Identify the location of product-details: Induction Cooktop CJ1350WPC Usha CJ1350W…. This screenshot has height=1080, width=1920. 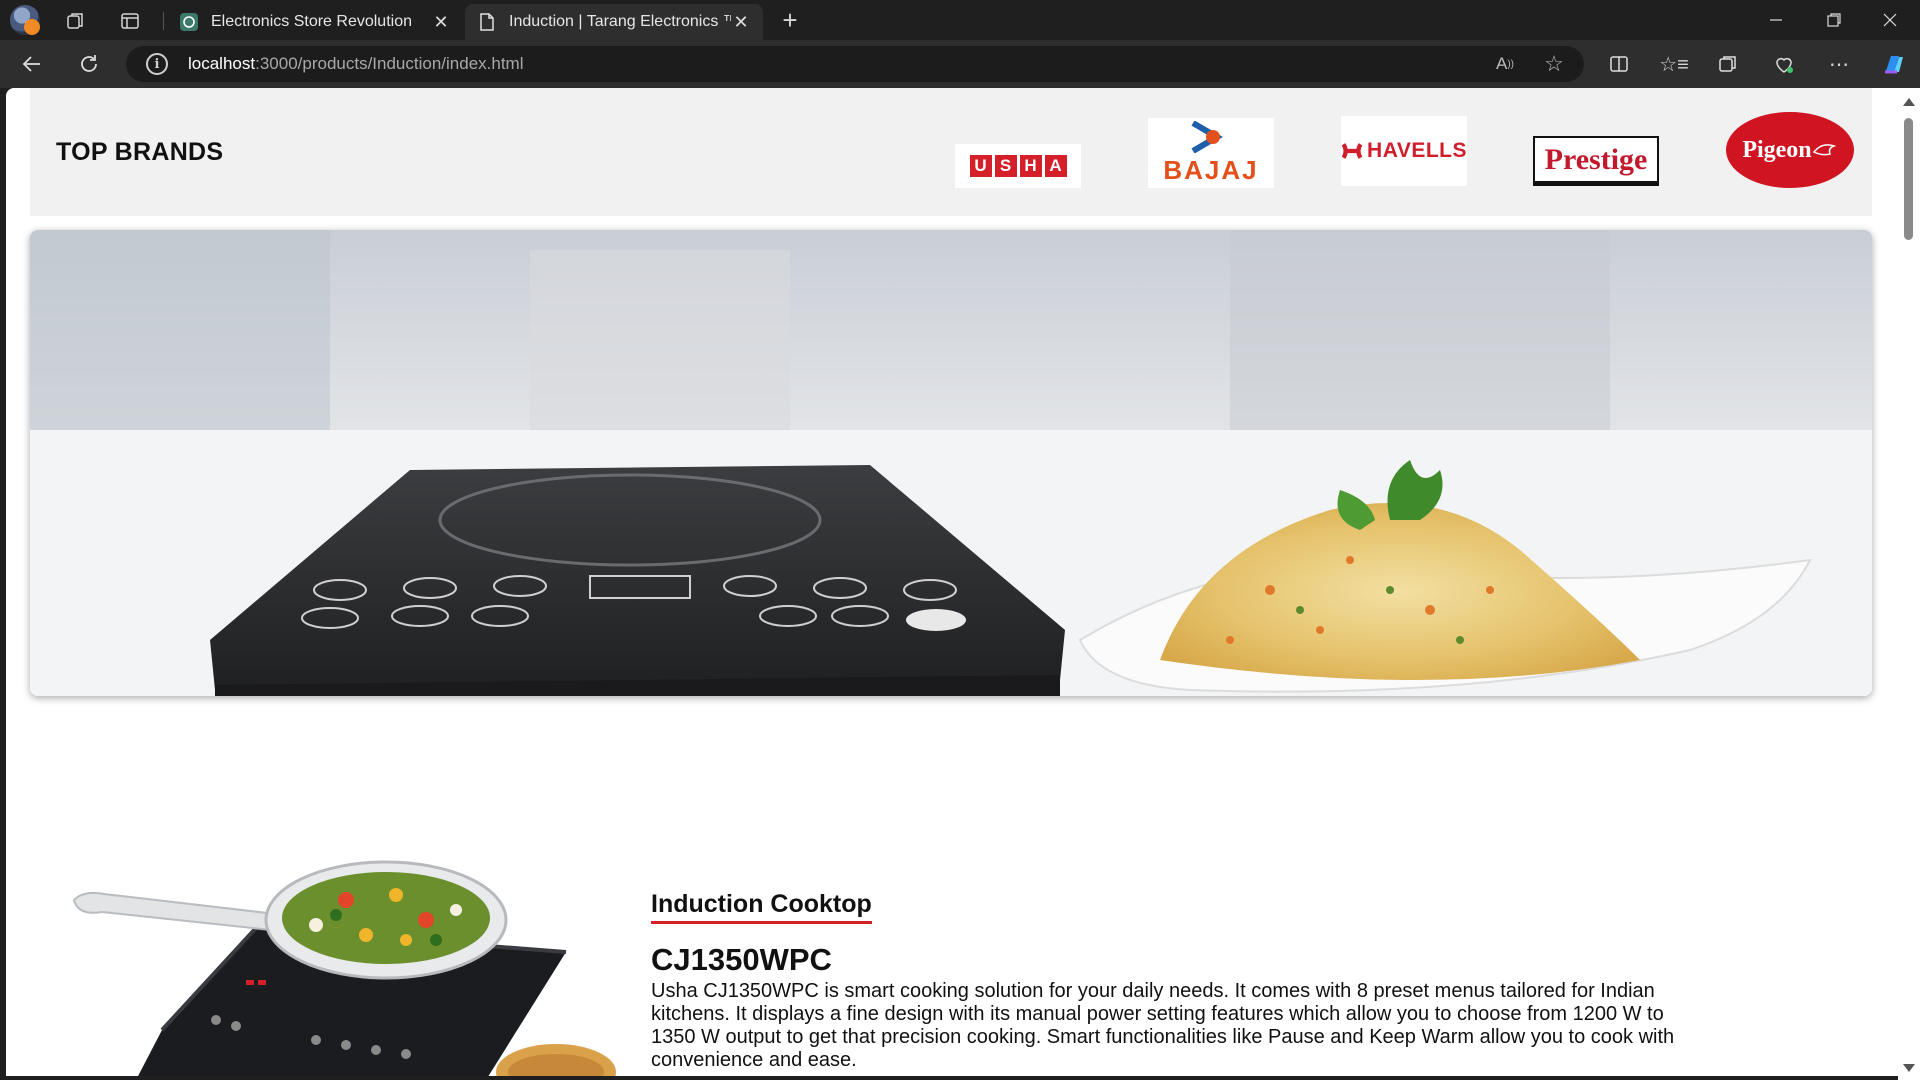
(1181, 981).